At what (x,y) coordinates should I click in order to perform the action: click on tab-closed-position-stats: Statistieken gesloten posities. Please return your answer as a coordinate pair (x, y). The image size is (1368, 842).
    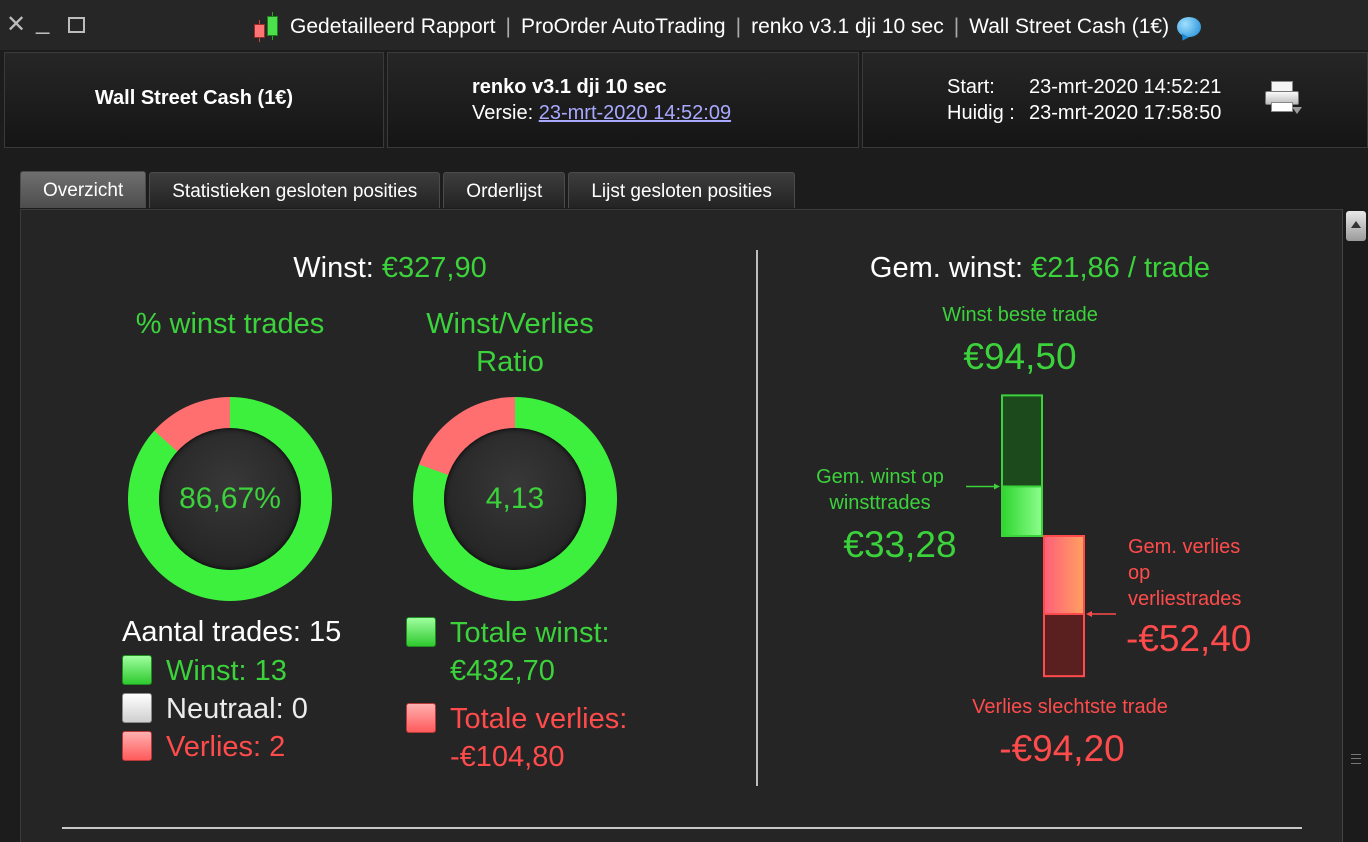
    Looking at the image, I should click on (295, 190).